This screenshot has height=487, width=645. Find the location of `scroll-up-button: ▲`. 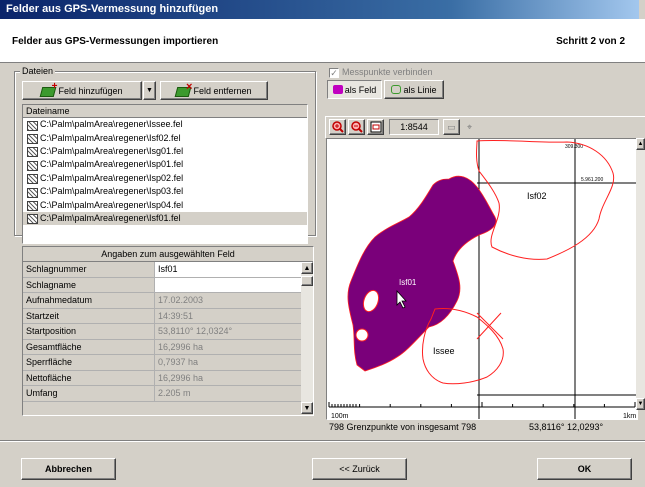

scroll-up-button: ▲ is located at coordinates (307, 268).